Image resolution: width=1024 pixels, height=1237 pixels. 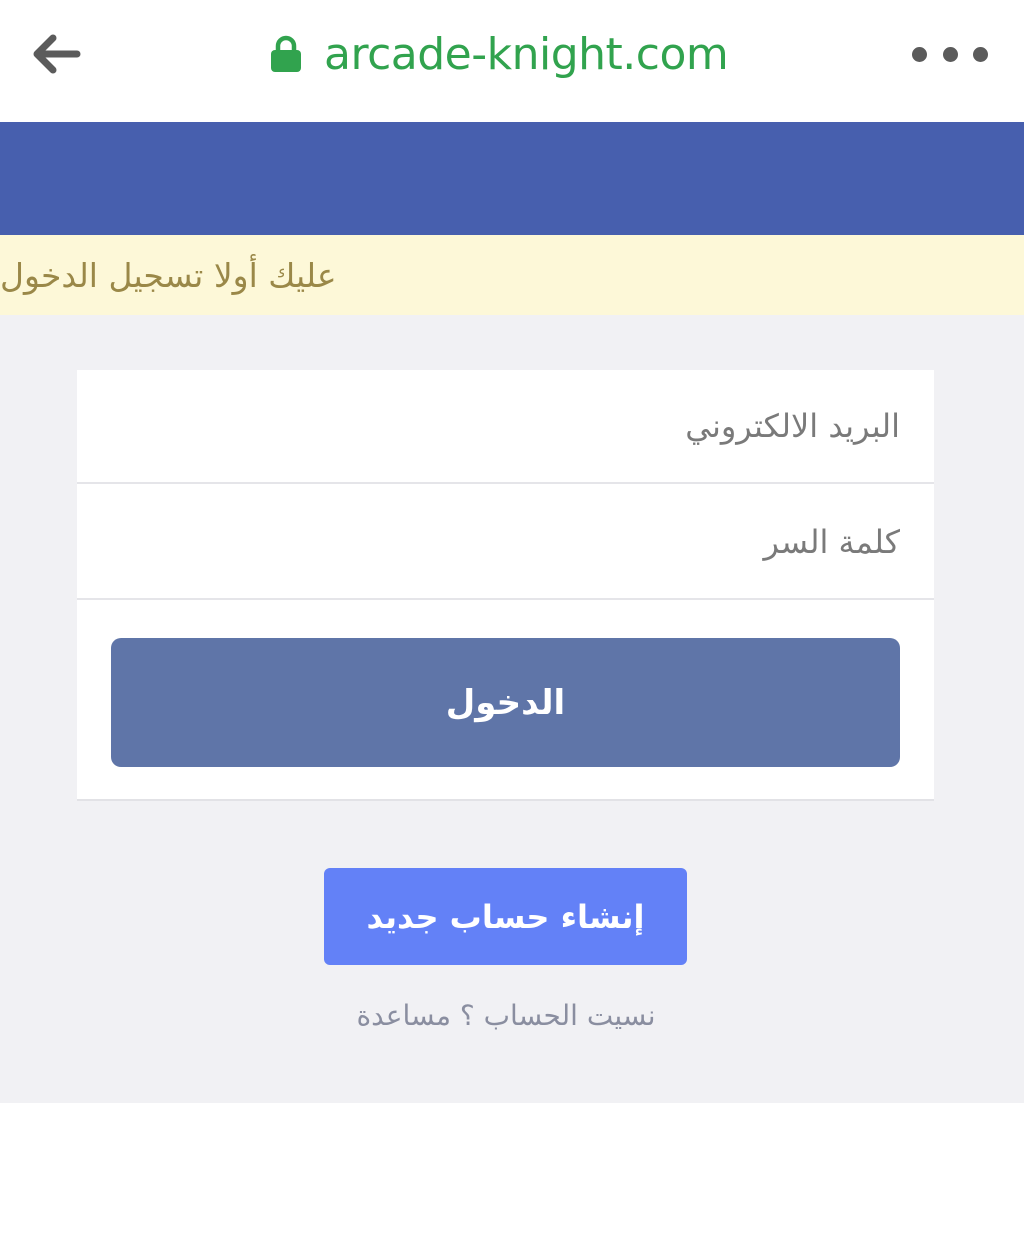 I want to click on address-bar: arcade-knight.com, so click(x=510, y=54).